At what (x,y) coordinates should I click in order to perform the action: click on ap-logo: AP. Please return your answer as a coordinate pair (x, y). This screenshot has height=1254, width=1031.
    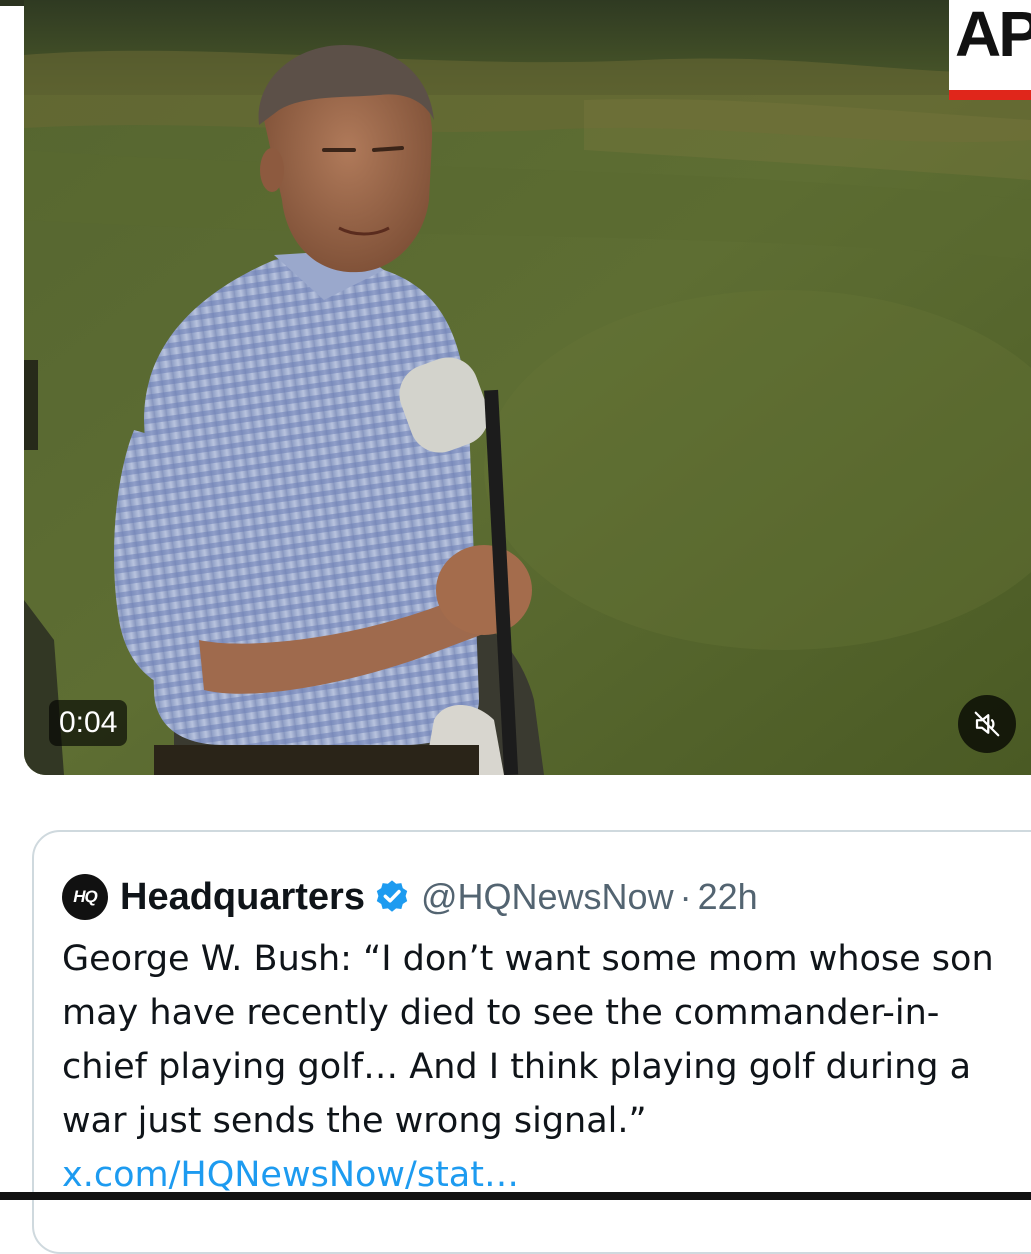
    Looking at the image, I should click on (990, 50).